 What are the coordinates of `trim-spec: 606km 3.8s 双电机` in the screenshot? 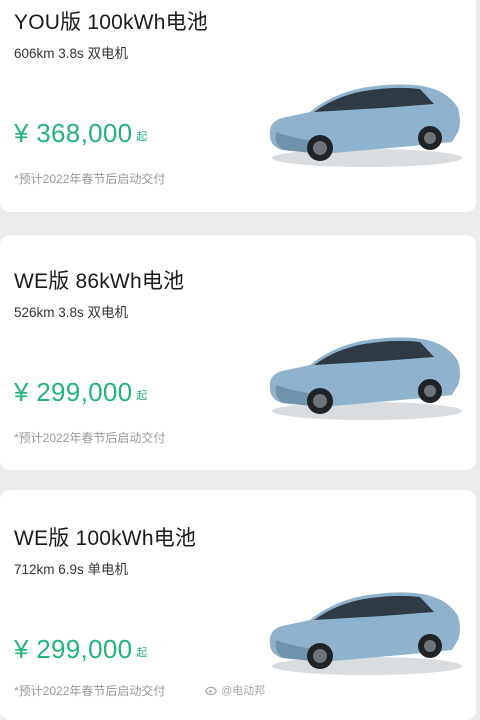 It's located at (71, 53).